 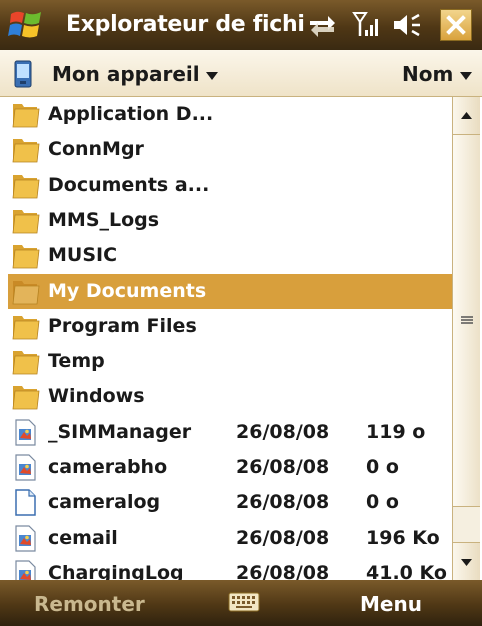 I want to click on list-item: MUSIC, so click(x=230, y=255).